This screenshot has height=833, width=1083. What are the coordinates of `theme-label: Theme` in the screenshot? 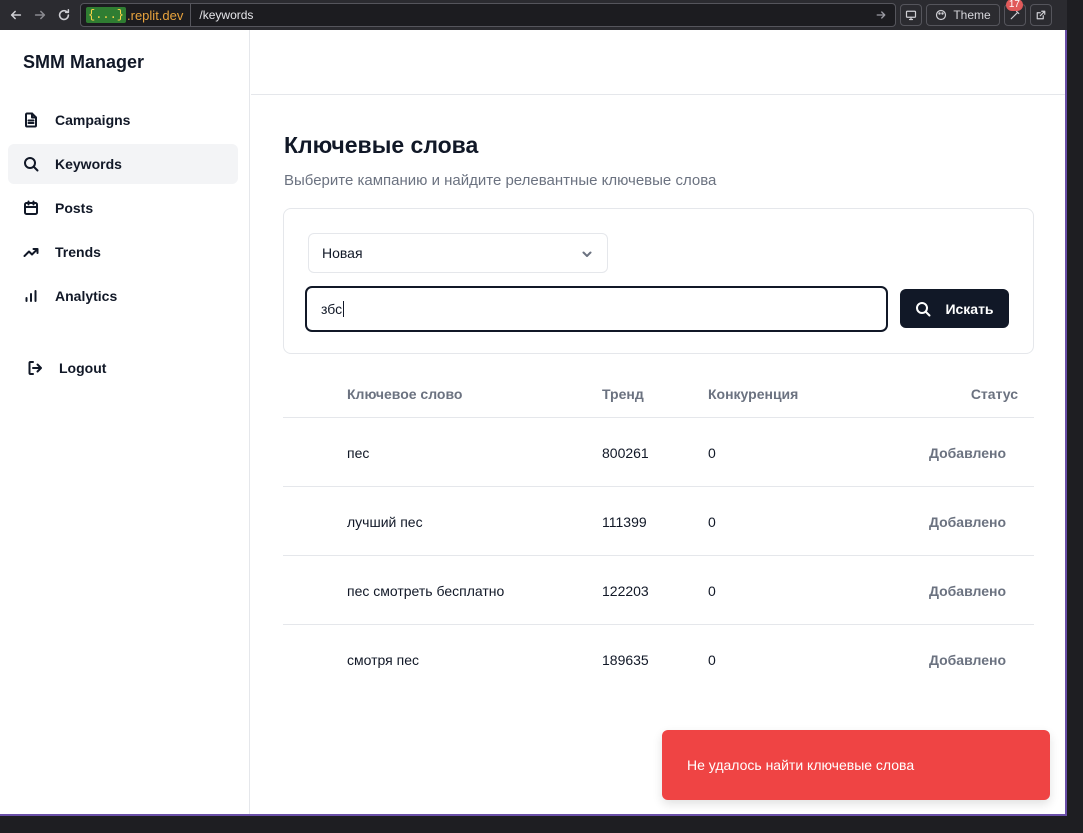 It's located at (972, 15).